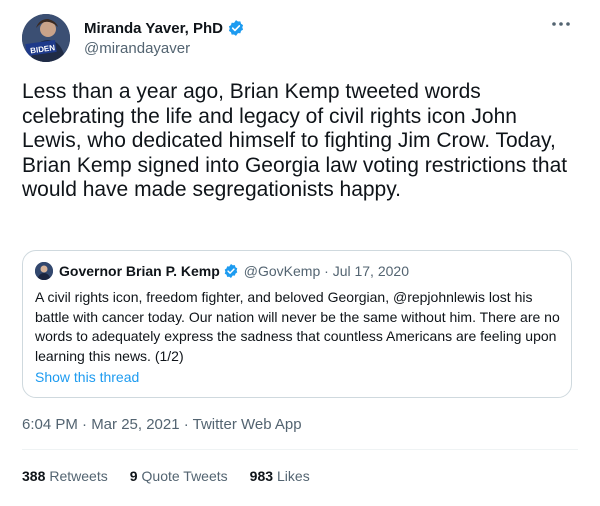  I want to click on retweets-stat: 388 Retweets, so click(65, 476).